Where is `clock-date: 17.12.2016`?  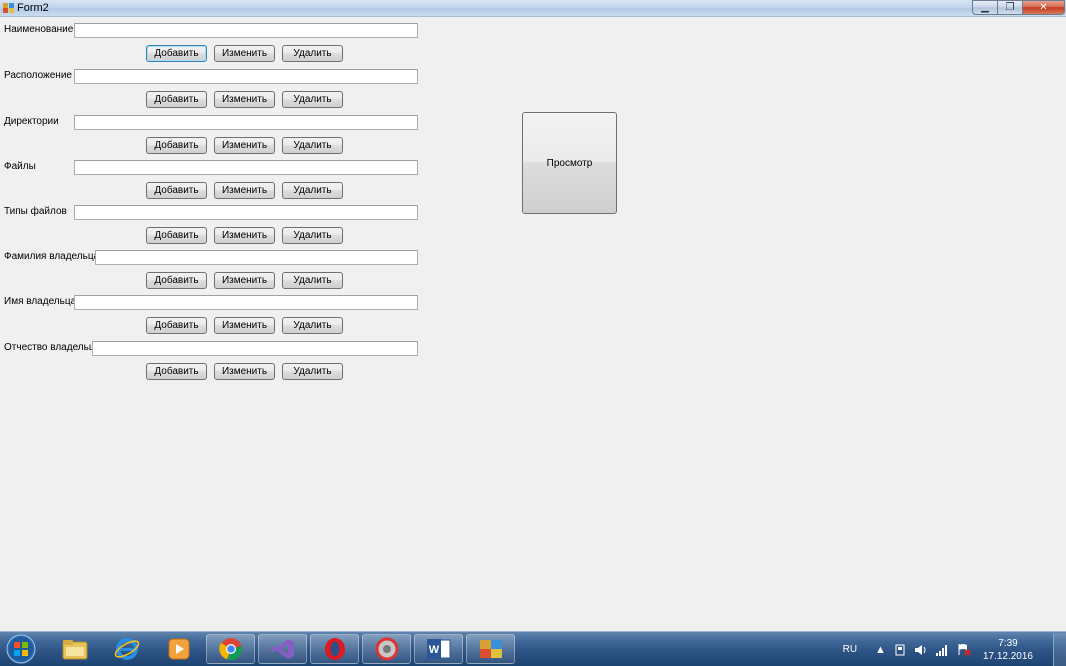
clock-date: 17.12.2016 is located at coordinates (1007, 656).